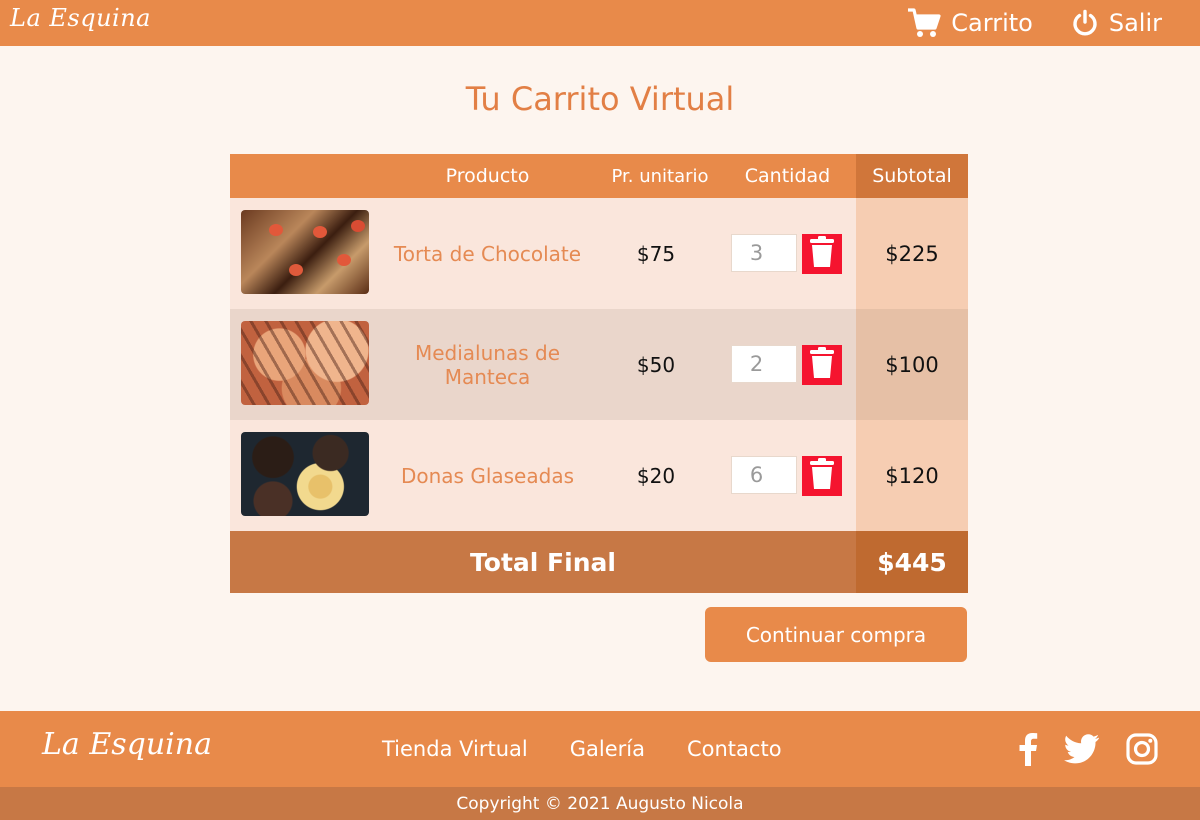  I want to click on cart-table-header: Producto Pr. unitario Cantidad Subtotal, so click(599, 176).